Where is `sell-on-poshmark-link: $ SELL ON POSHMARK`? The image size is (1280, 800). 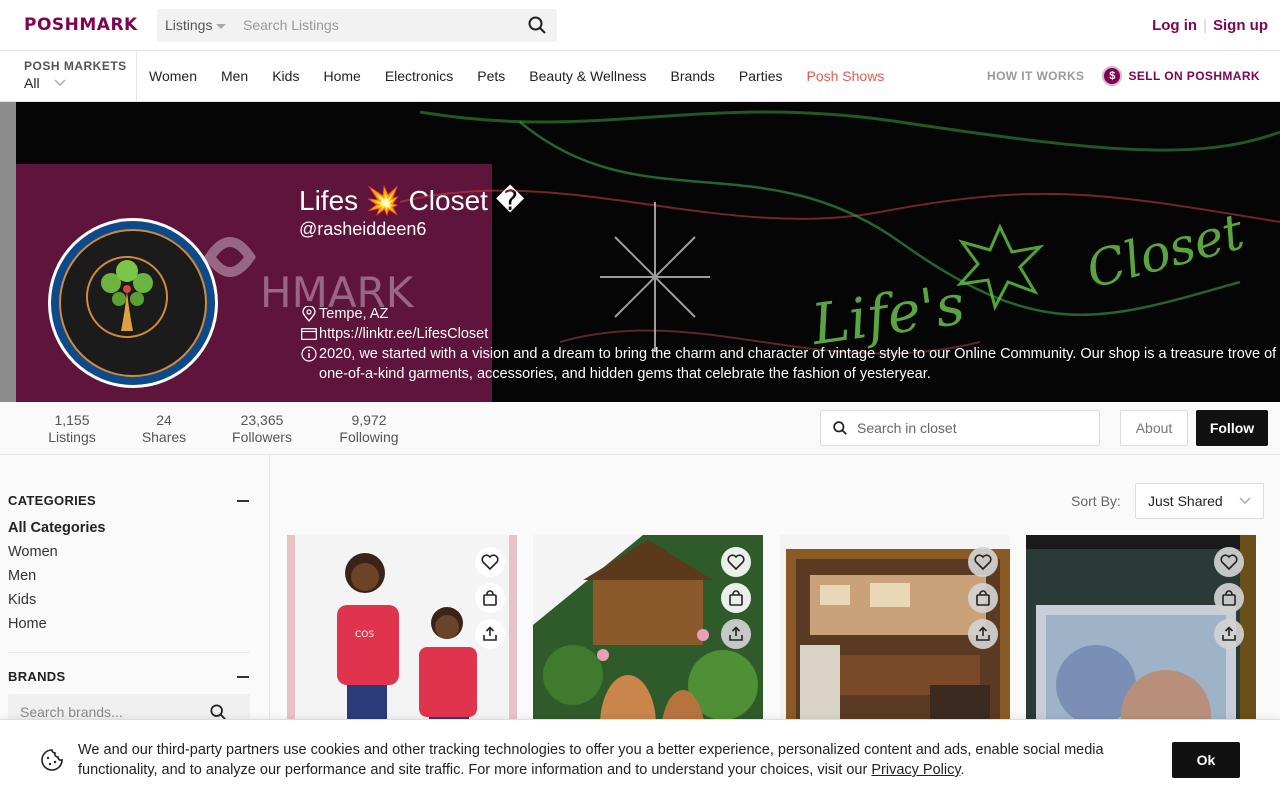
sell-on-poshmark-link: $ SELL ON POSHMARK is located at coordinates (1181, 76).